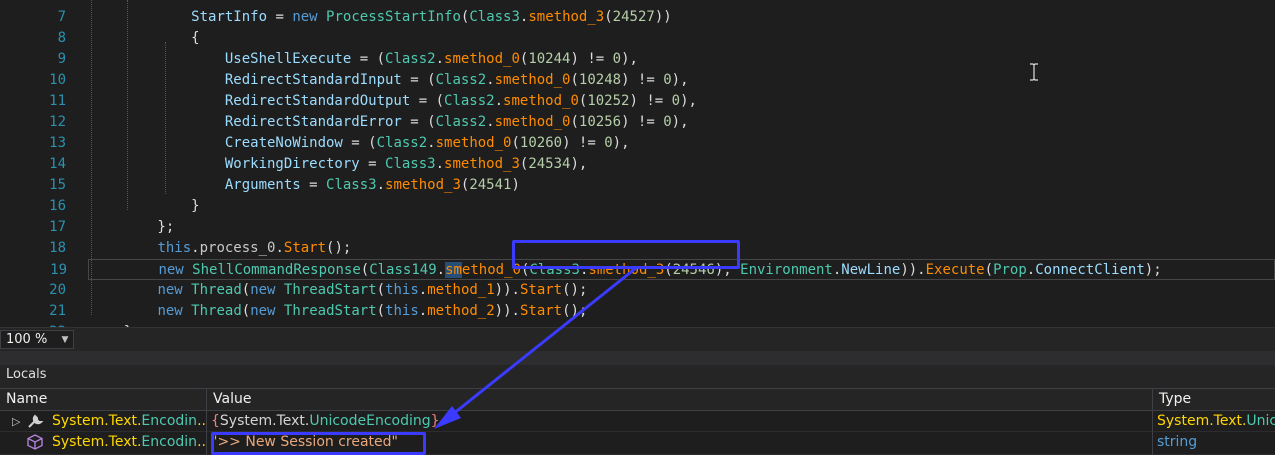  Describe the element at coordinates (637, 248) in the screenshot. I see `code-line: 18 this.process_0.Start();` at that location.